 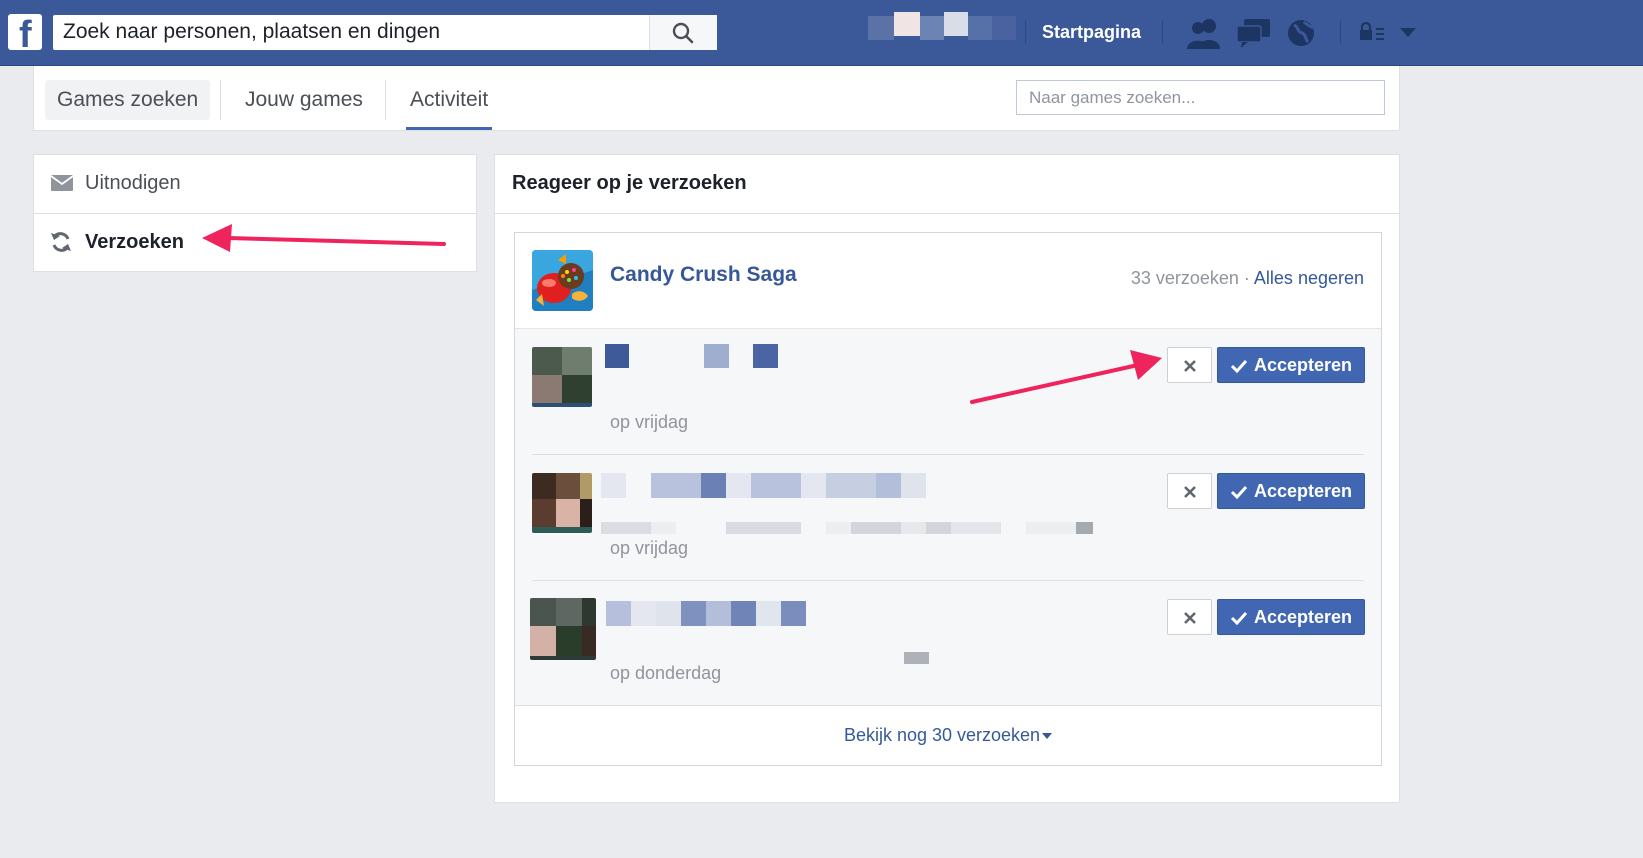 I want to click on refresh-arrows-icon, so click(x=61, y=242).